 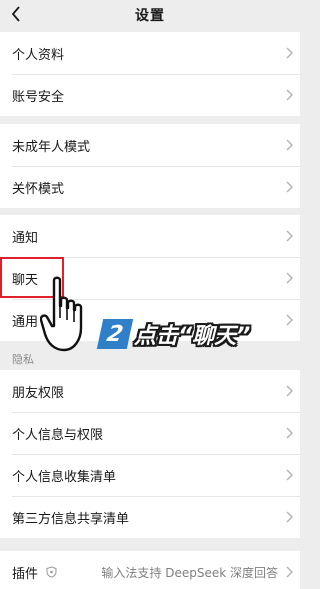 I want to click on step-instruction: 点击“聊天”, so click(x=192, y=336).